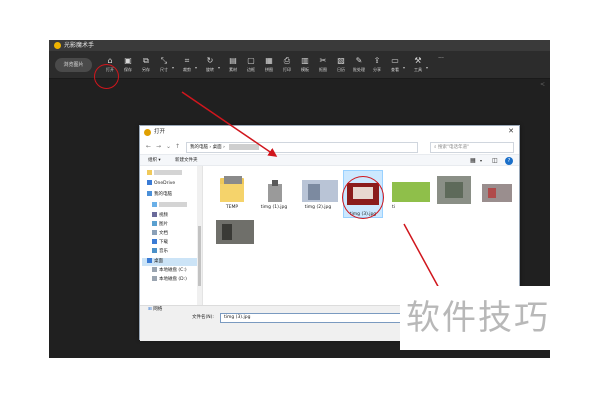  What do you see at coordinates (160, 132) in the screenshot?
I see `dialog-title: 打开` at bounding box center [160, 132].